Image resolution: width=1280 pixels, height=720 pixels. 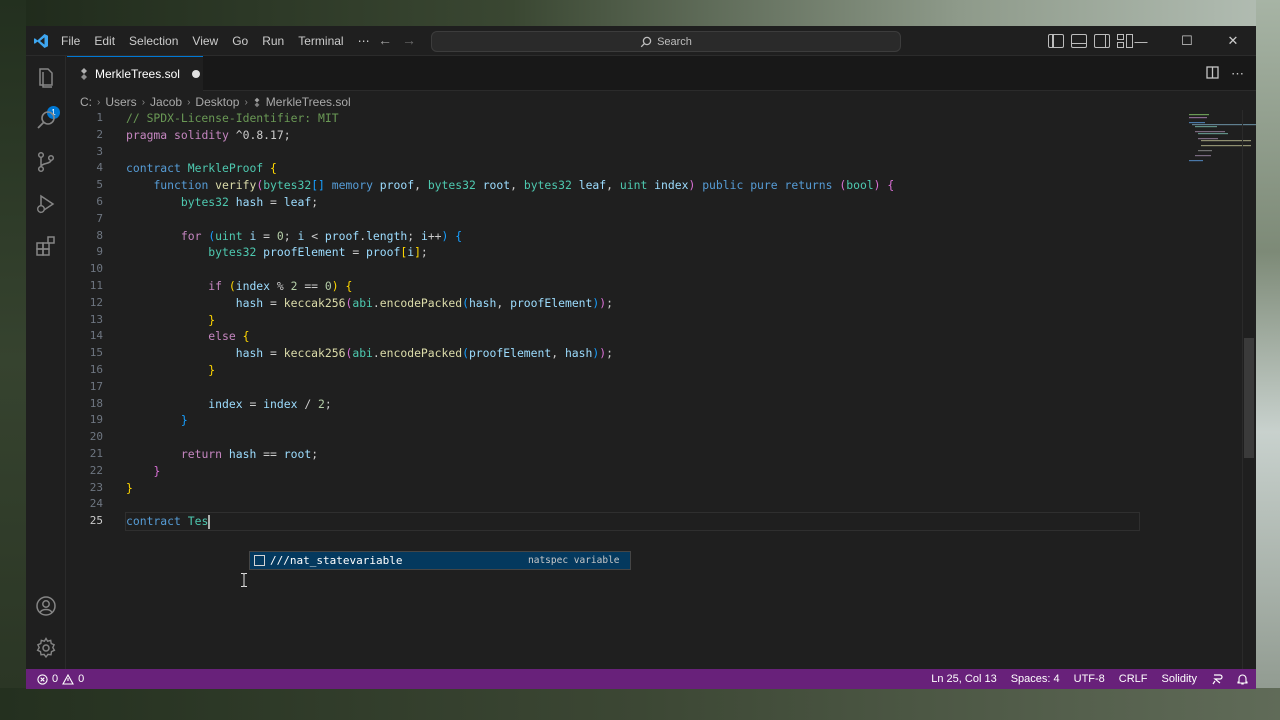 What do you see at coordinates (318, 185) in the screenshot?
I see `code-token: []` at bounding box center [318, 185].